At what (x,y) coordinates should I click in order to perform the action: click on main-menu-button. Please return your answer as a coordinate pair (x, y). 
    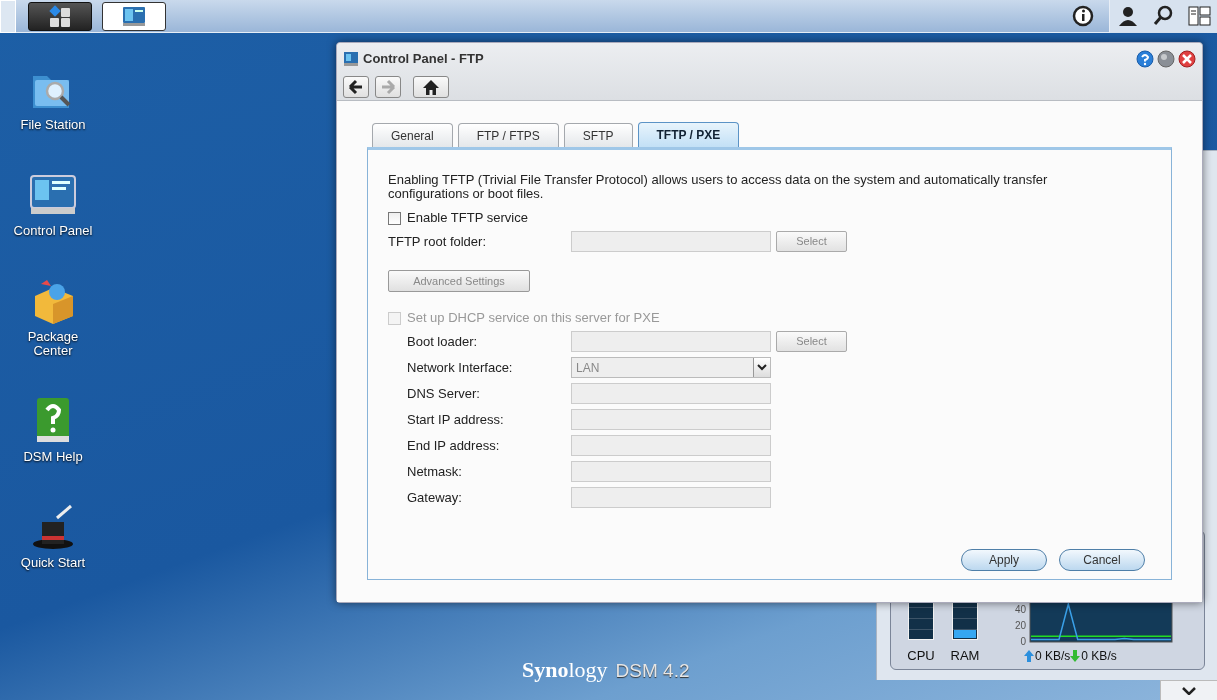
    Looking at the image, I should click on (60, 16).